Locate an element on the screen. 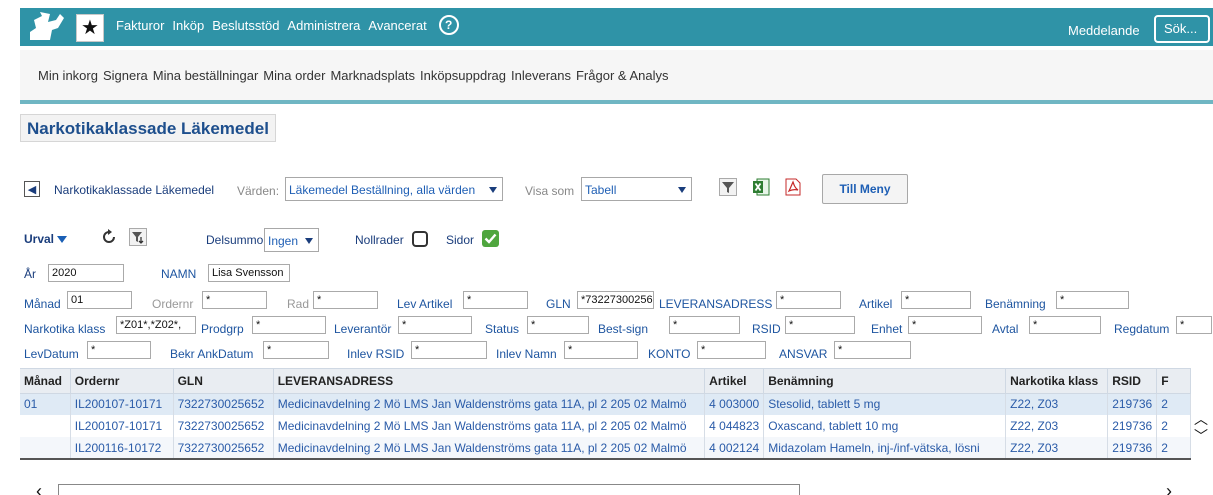 This screenshot has height=495, width=1213. excel-export-button is located at coordinates (761, 187).